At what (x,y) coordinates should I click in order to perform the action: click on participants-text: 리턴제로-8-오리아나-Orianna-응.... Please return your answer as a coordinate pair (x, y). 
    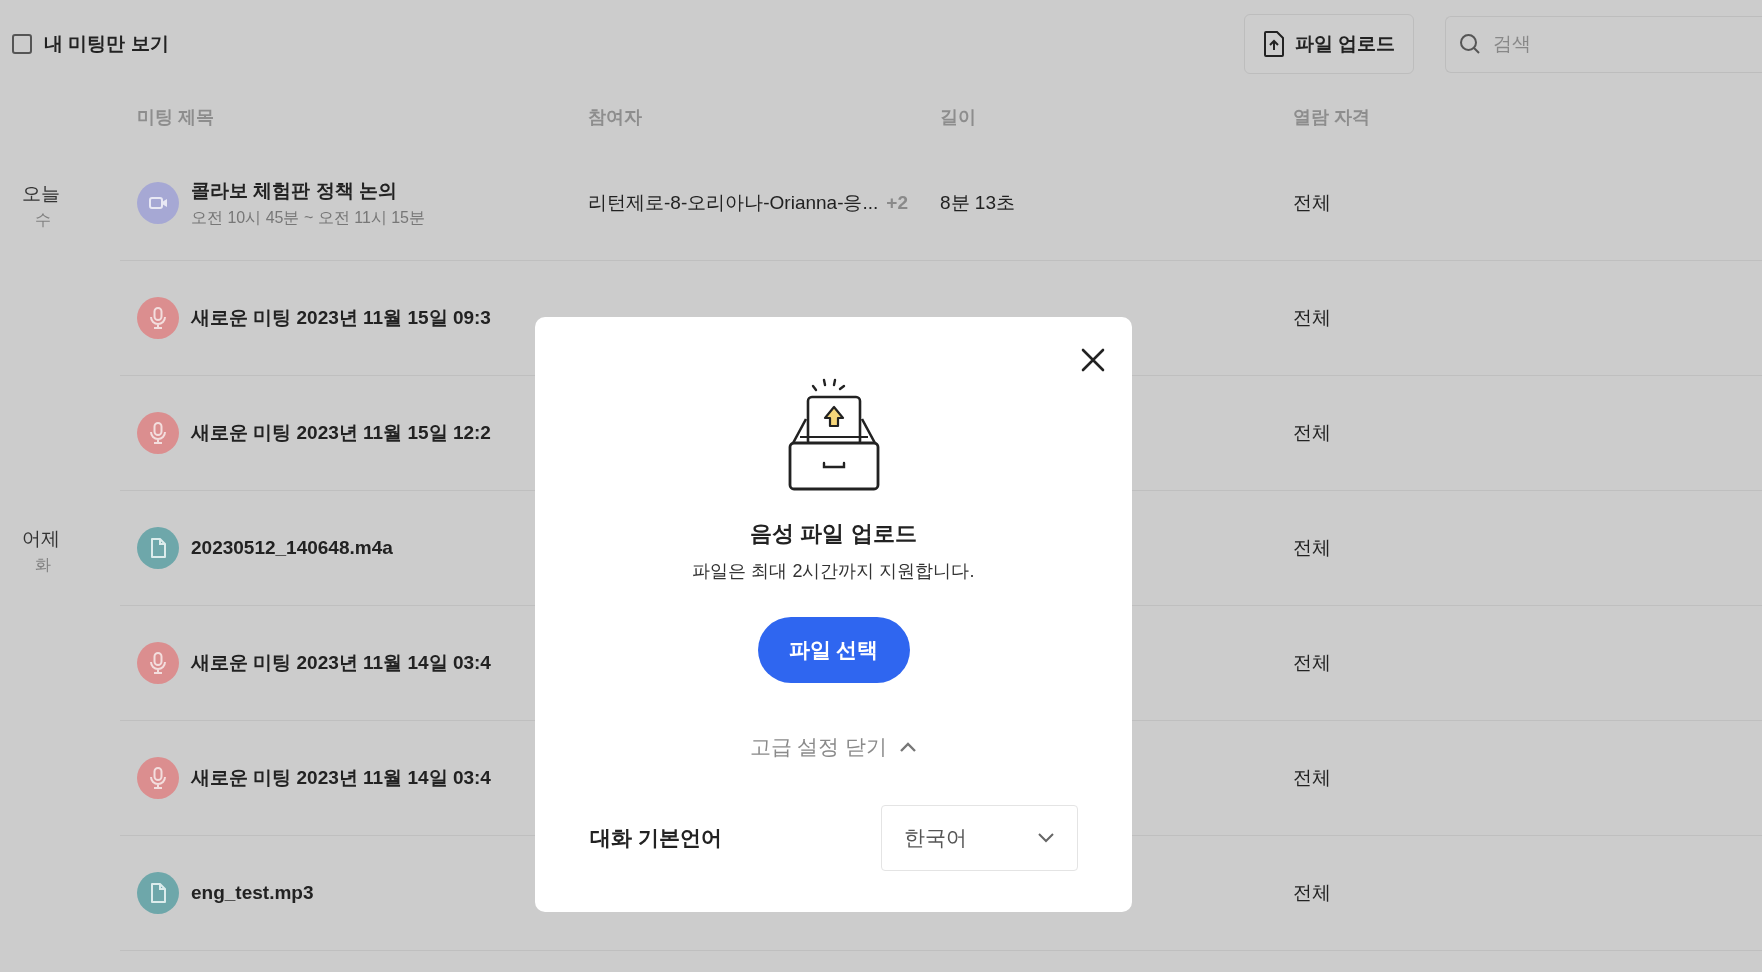
    Looking at the image, I should click on (733, 203).